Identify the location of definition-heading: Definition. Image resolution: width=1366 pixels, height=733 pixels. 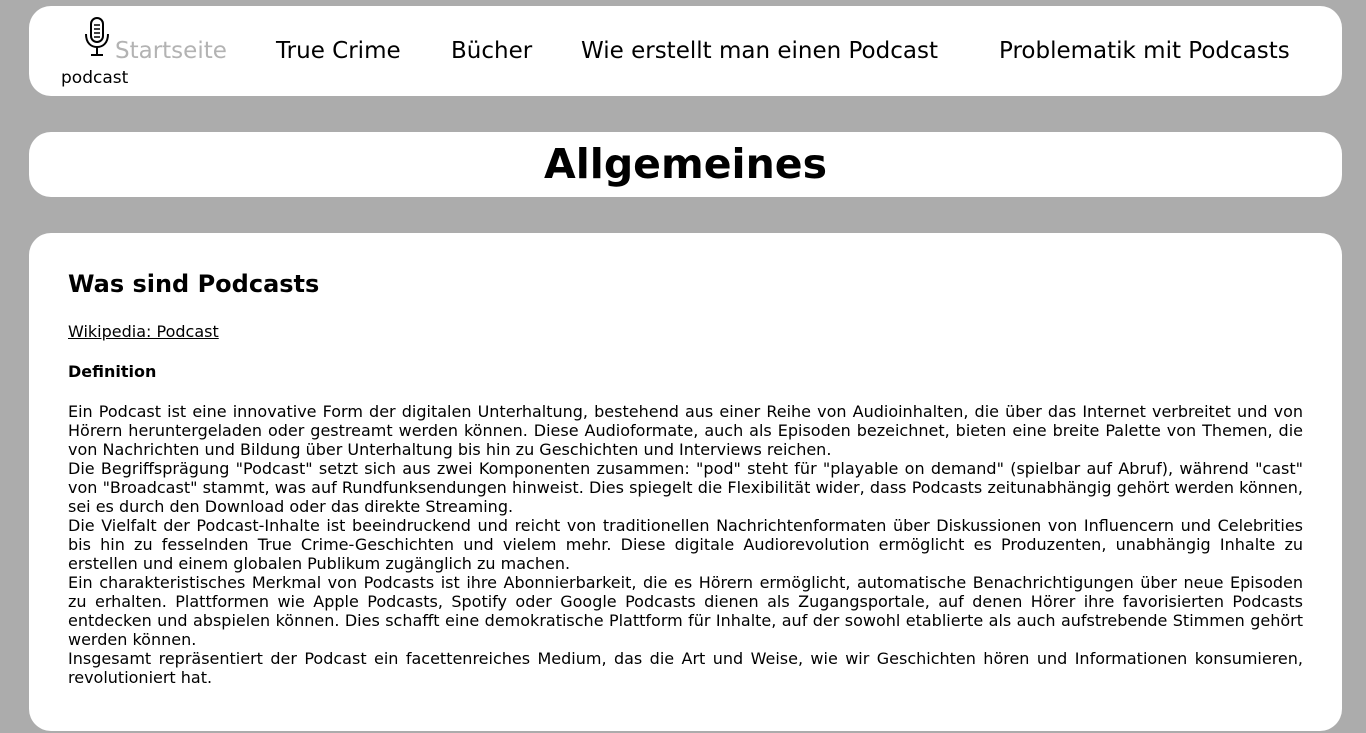
(112, 371).